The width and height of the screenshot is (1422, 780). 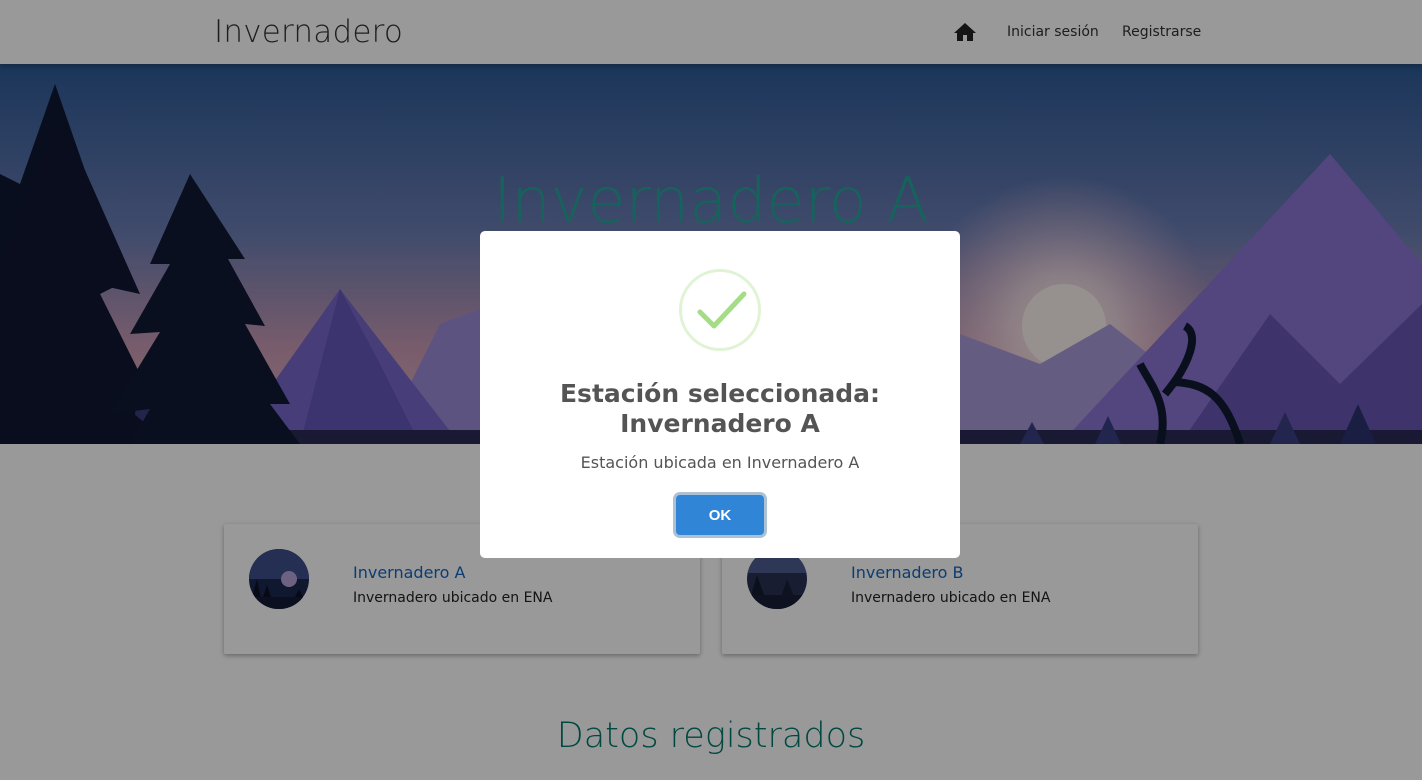 I want to click on dialog-title-line1: Estación seleccionada:, so click(x=720, y=393).